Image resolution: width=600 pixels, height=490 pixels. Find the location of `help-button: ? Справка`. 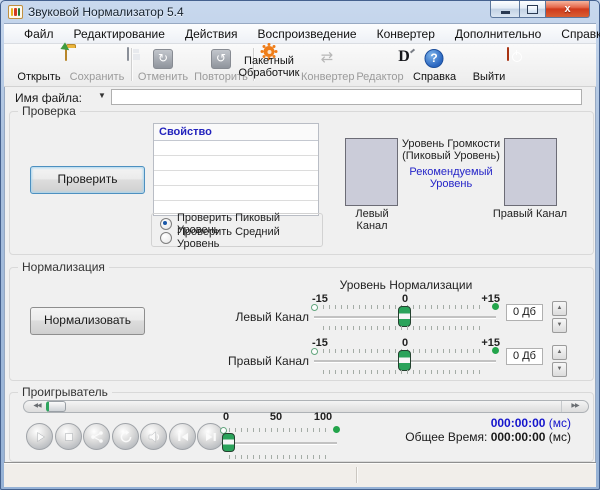

help-button: ? Справка is located at coordinates (434, 65).